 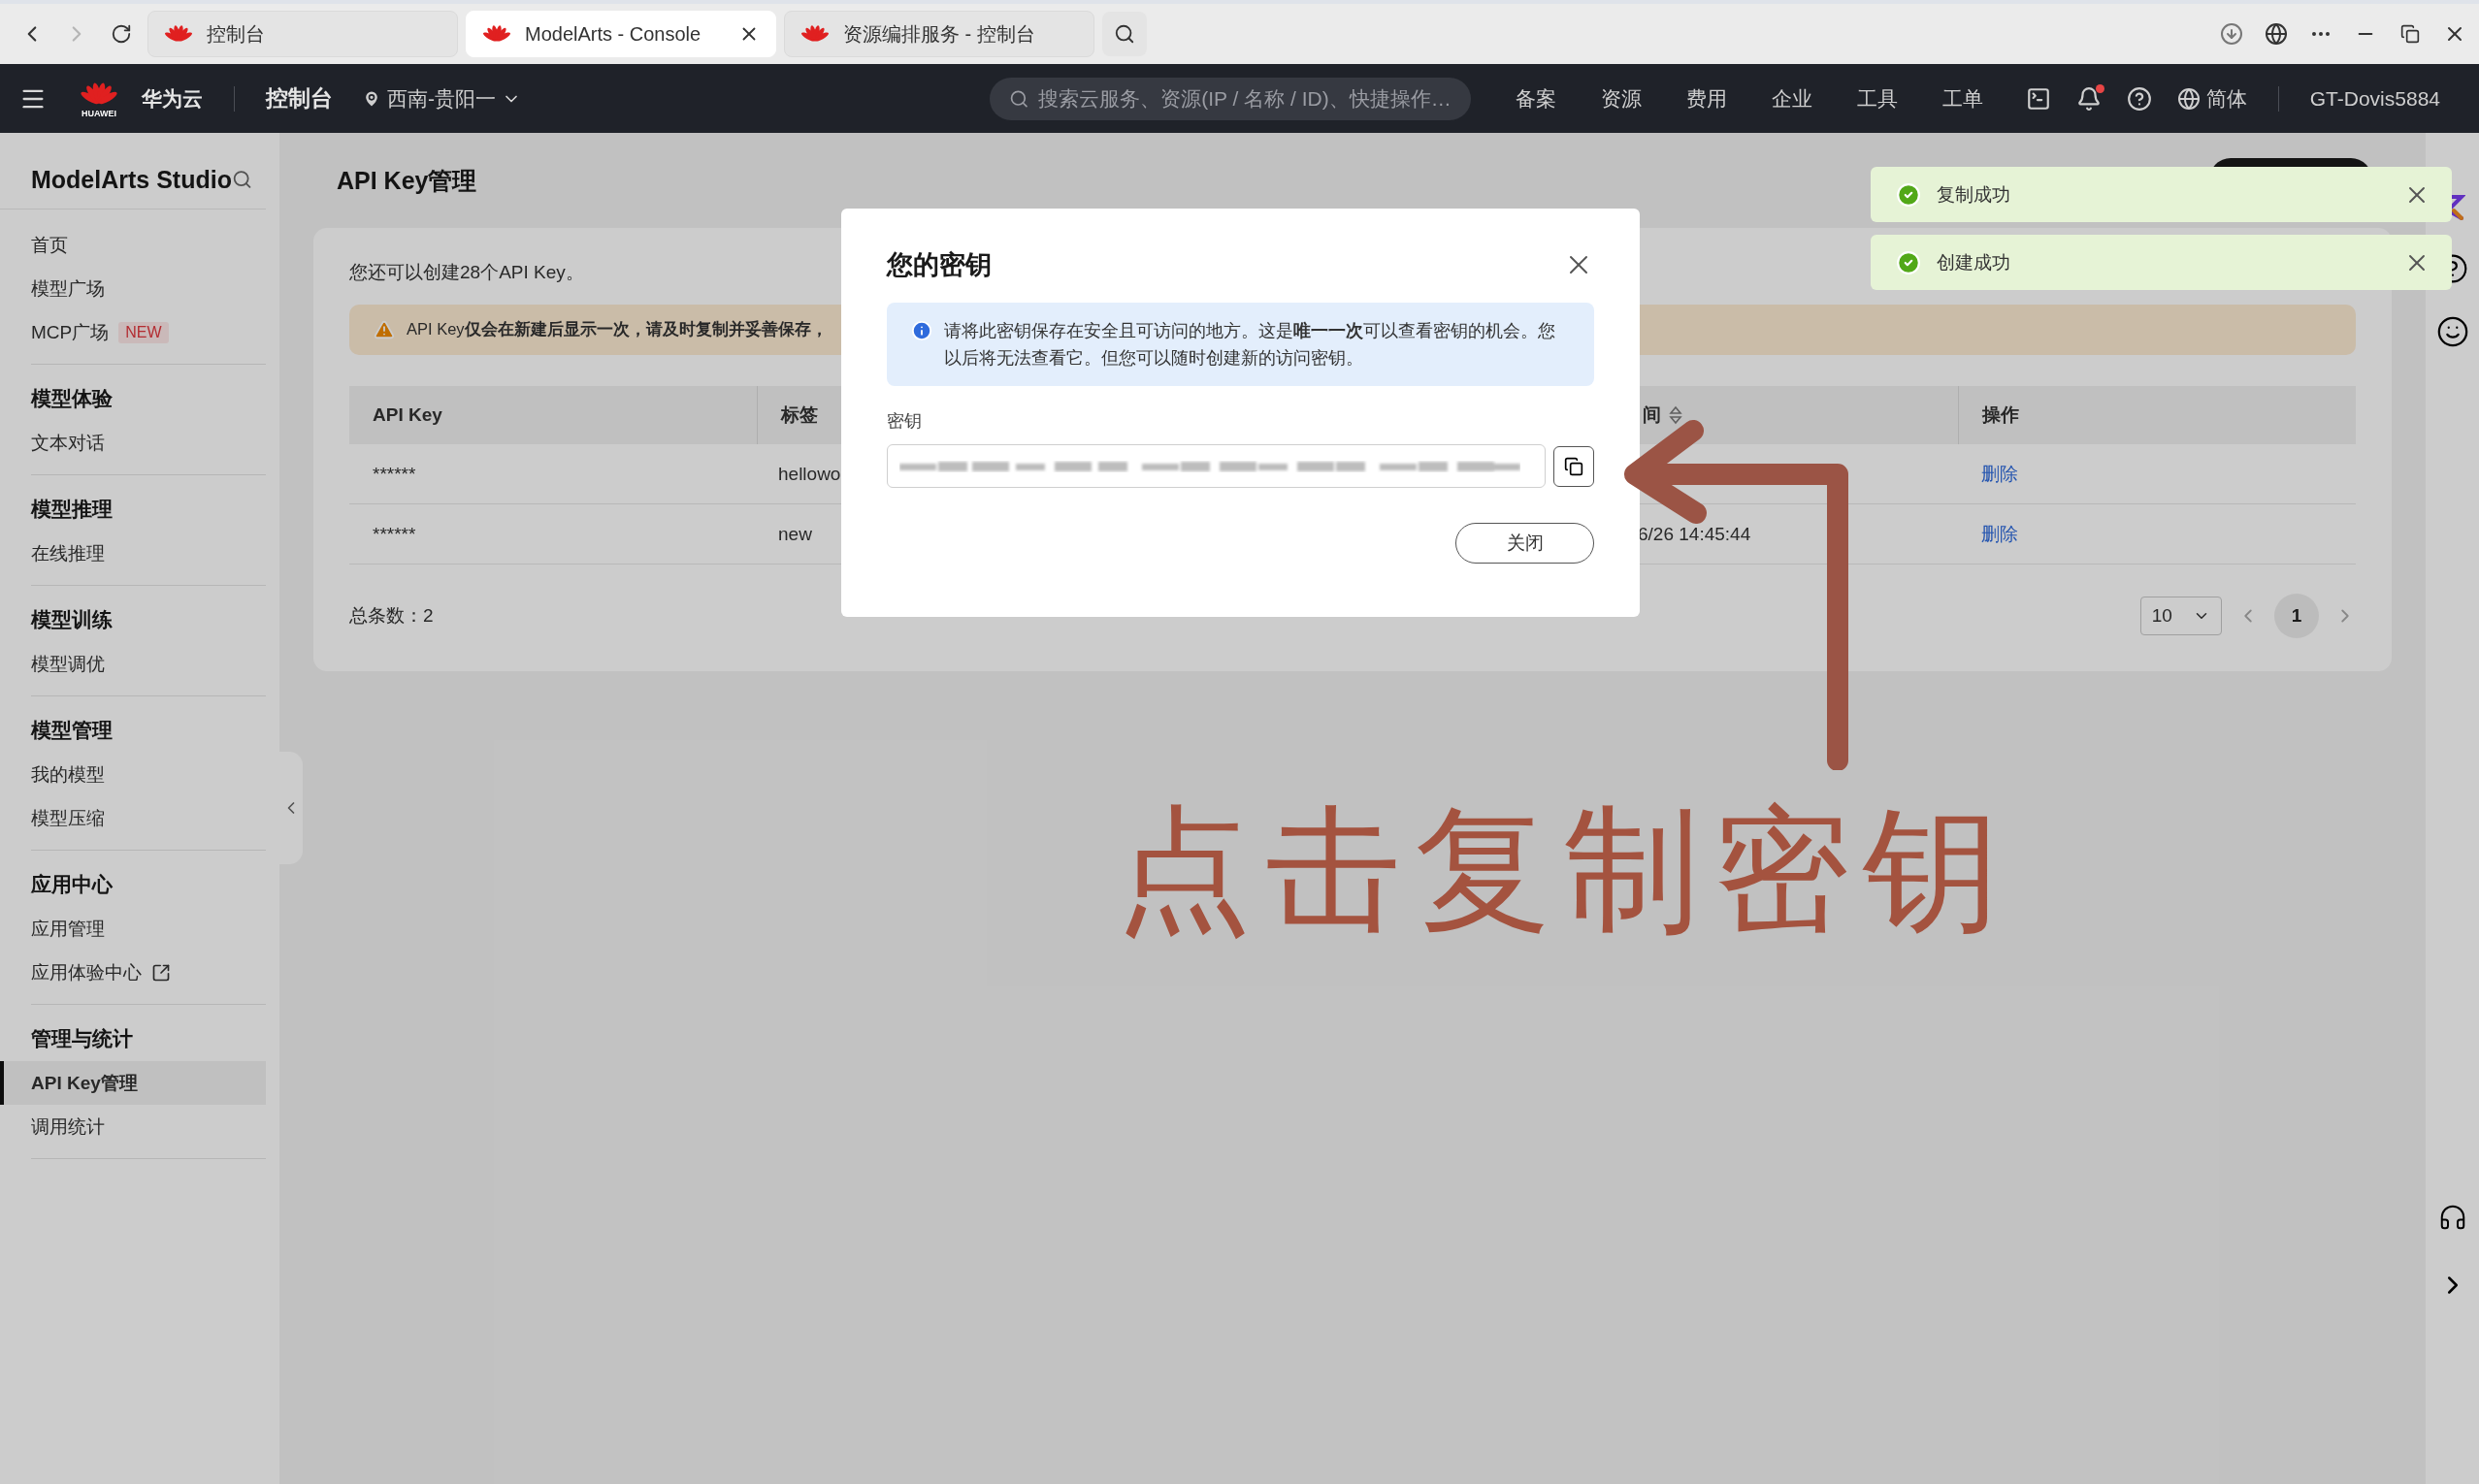 What do you see at coordinates (1564, 870) in the screenshot?
I see `annotation-text: 点击复制密钥` at bounding box center [1564, 870].